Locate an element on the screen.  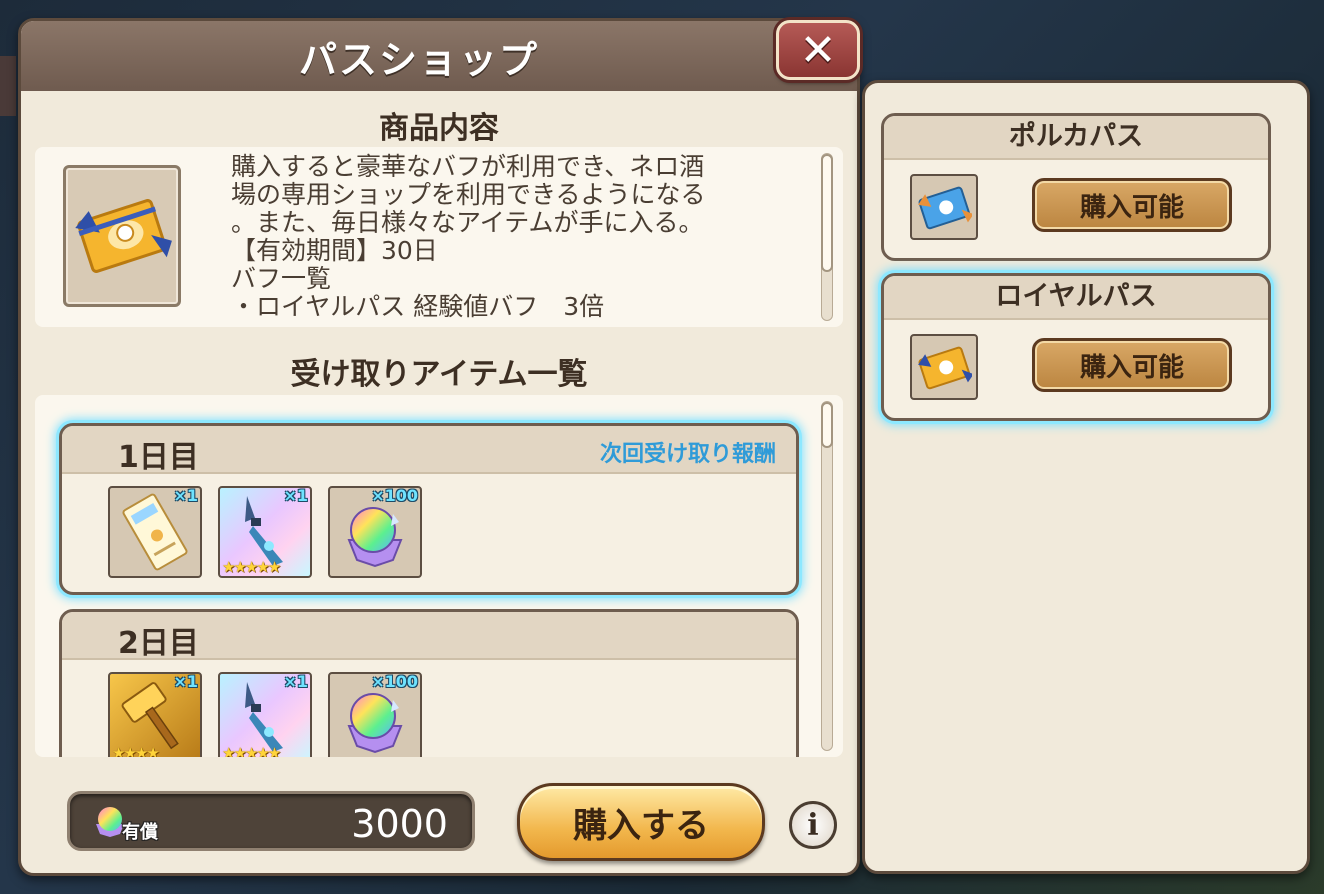
day-label: 2日目 is located at coordinates (158, 643).